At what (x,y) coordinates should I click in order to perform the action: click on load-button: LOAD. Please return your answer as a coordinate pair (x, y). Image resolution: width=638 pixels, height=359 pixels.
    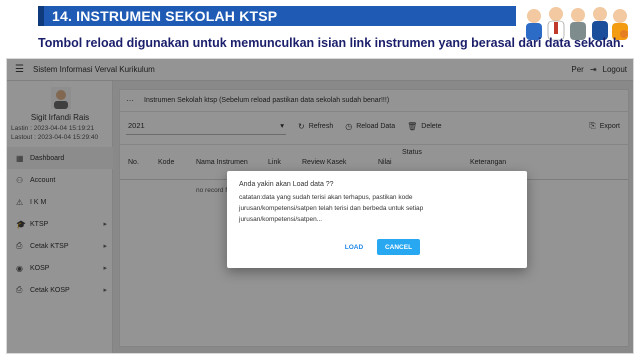
    Looking at the image, I should click on (354, 247).